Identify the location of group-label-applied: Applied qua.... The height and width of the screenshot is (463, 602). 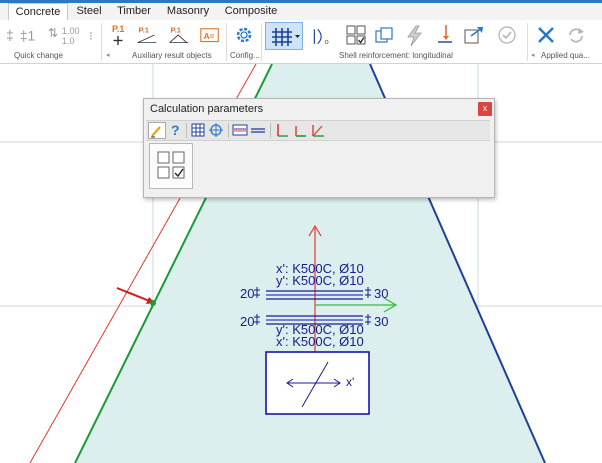
(565, 55).